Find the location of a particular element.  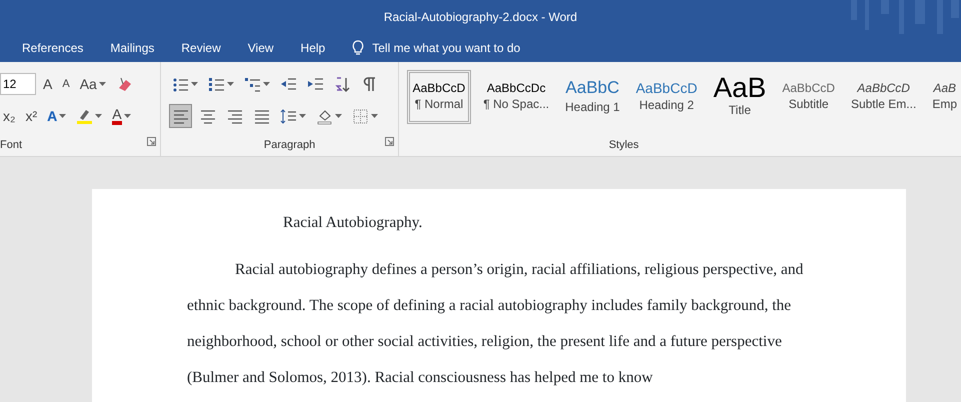

document-heading: Racial Autobiography. is located at coordinates (353, 223).